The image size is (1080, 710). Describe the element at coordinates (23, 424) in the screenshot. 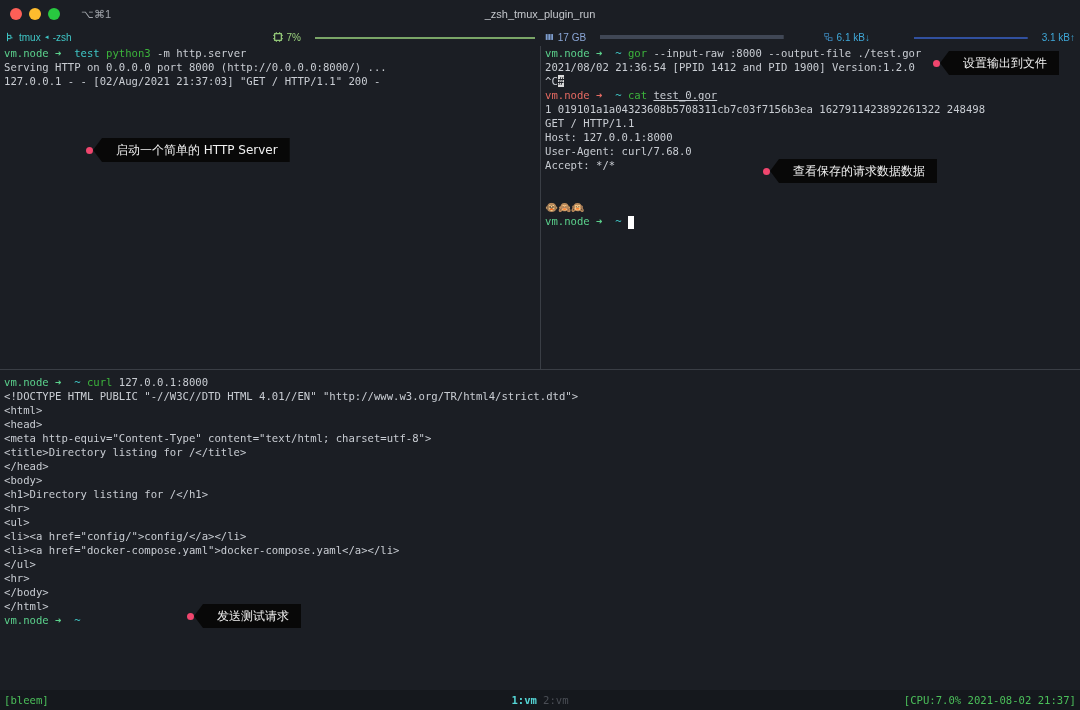

I see `output-text: <head>` at that location.